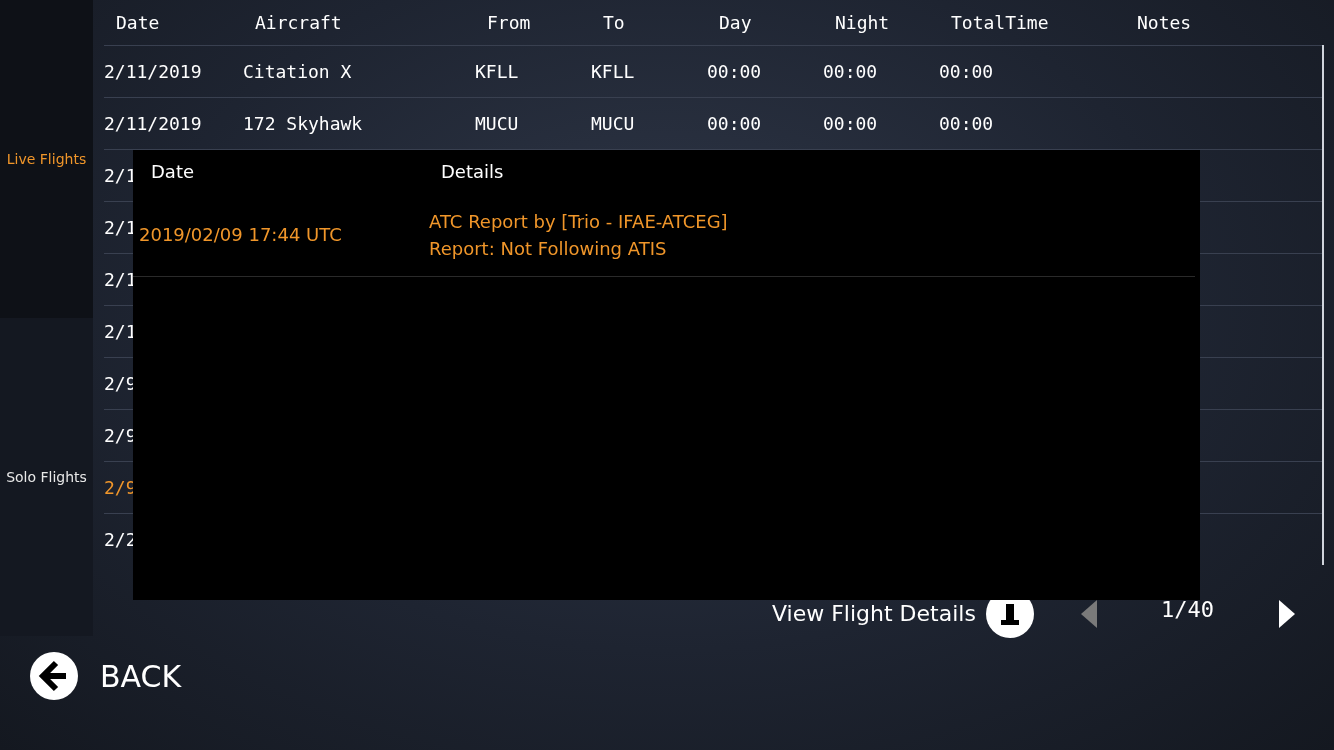 This screenshot has height=750, width=1334. I want to click on back-button: BACK, so click(106, 676).